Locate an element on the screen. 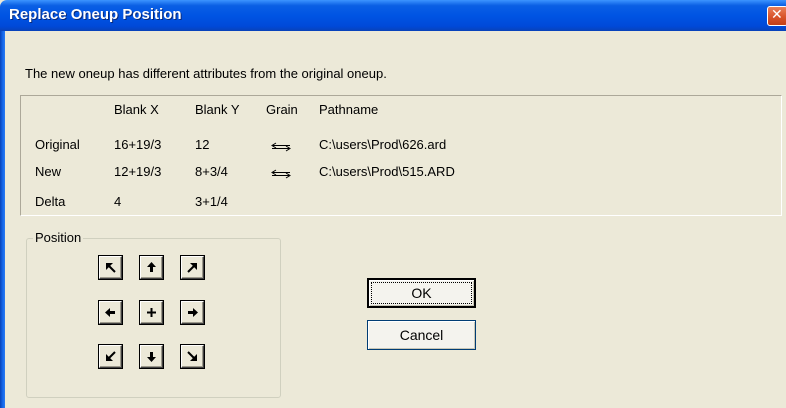  move-right-button is located at coordinates (192, 312).